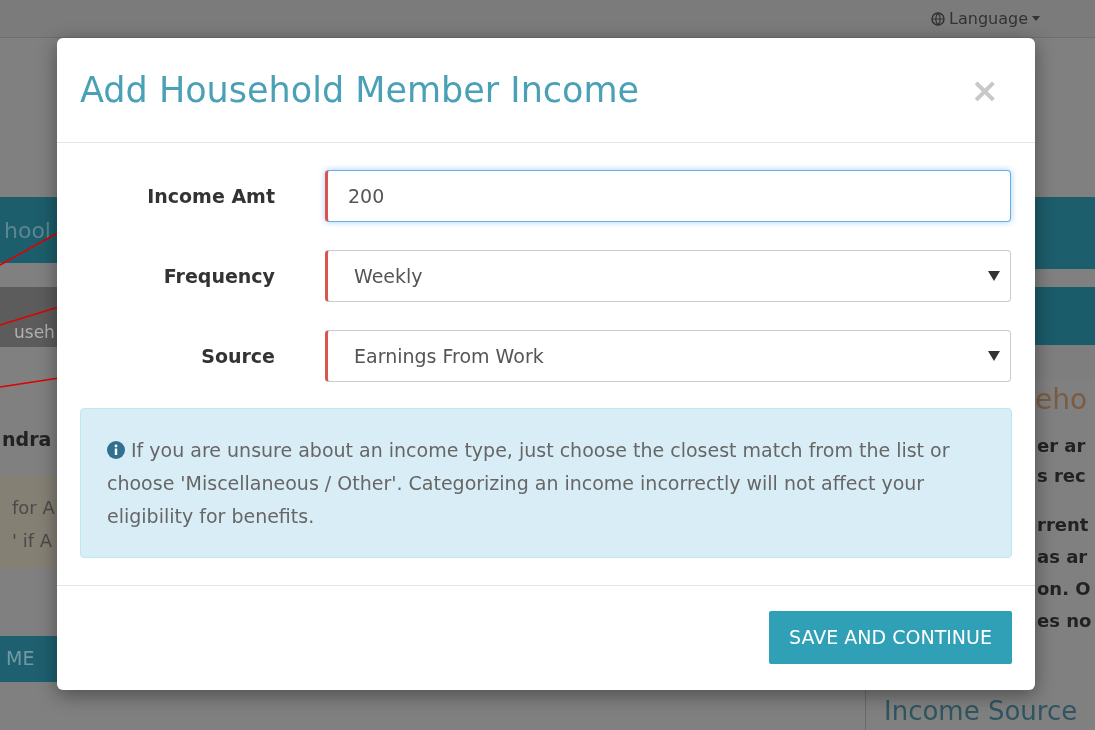  What do you see at coordinates (1065, 621) in the screenshot?
I see `body-text: es no` at bounding box center [1065, 621].